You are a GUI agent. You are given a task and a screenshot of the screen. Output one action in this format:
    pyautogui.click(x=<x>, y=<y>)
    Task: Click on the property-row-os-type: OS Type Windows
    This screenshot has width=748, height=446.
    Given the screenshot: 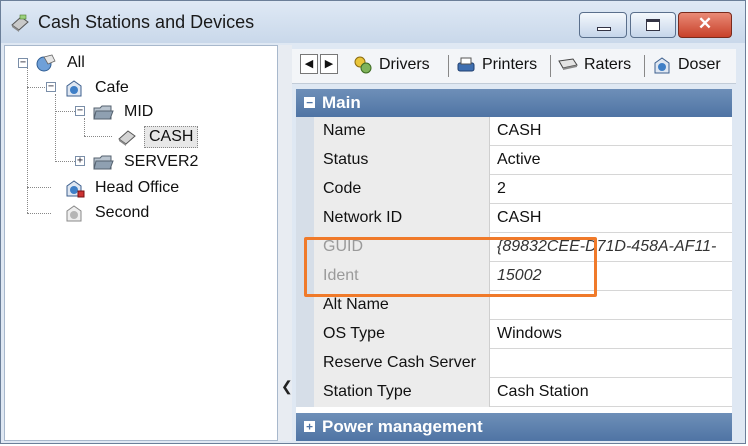 What is the action you would take?
    pyautogui.click(x=514, y=334)
    